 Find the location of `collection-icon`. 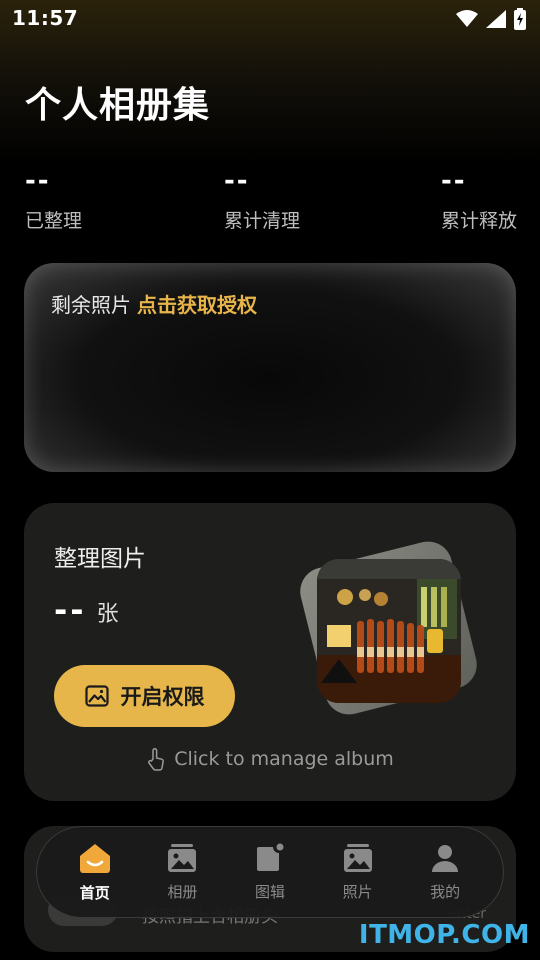

collection-icon is located at coordinates (270, 857).